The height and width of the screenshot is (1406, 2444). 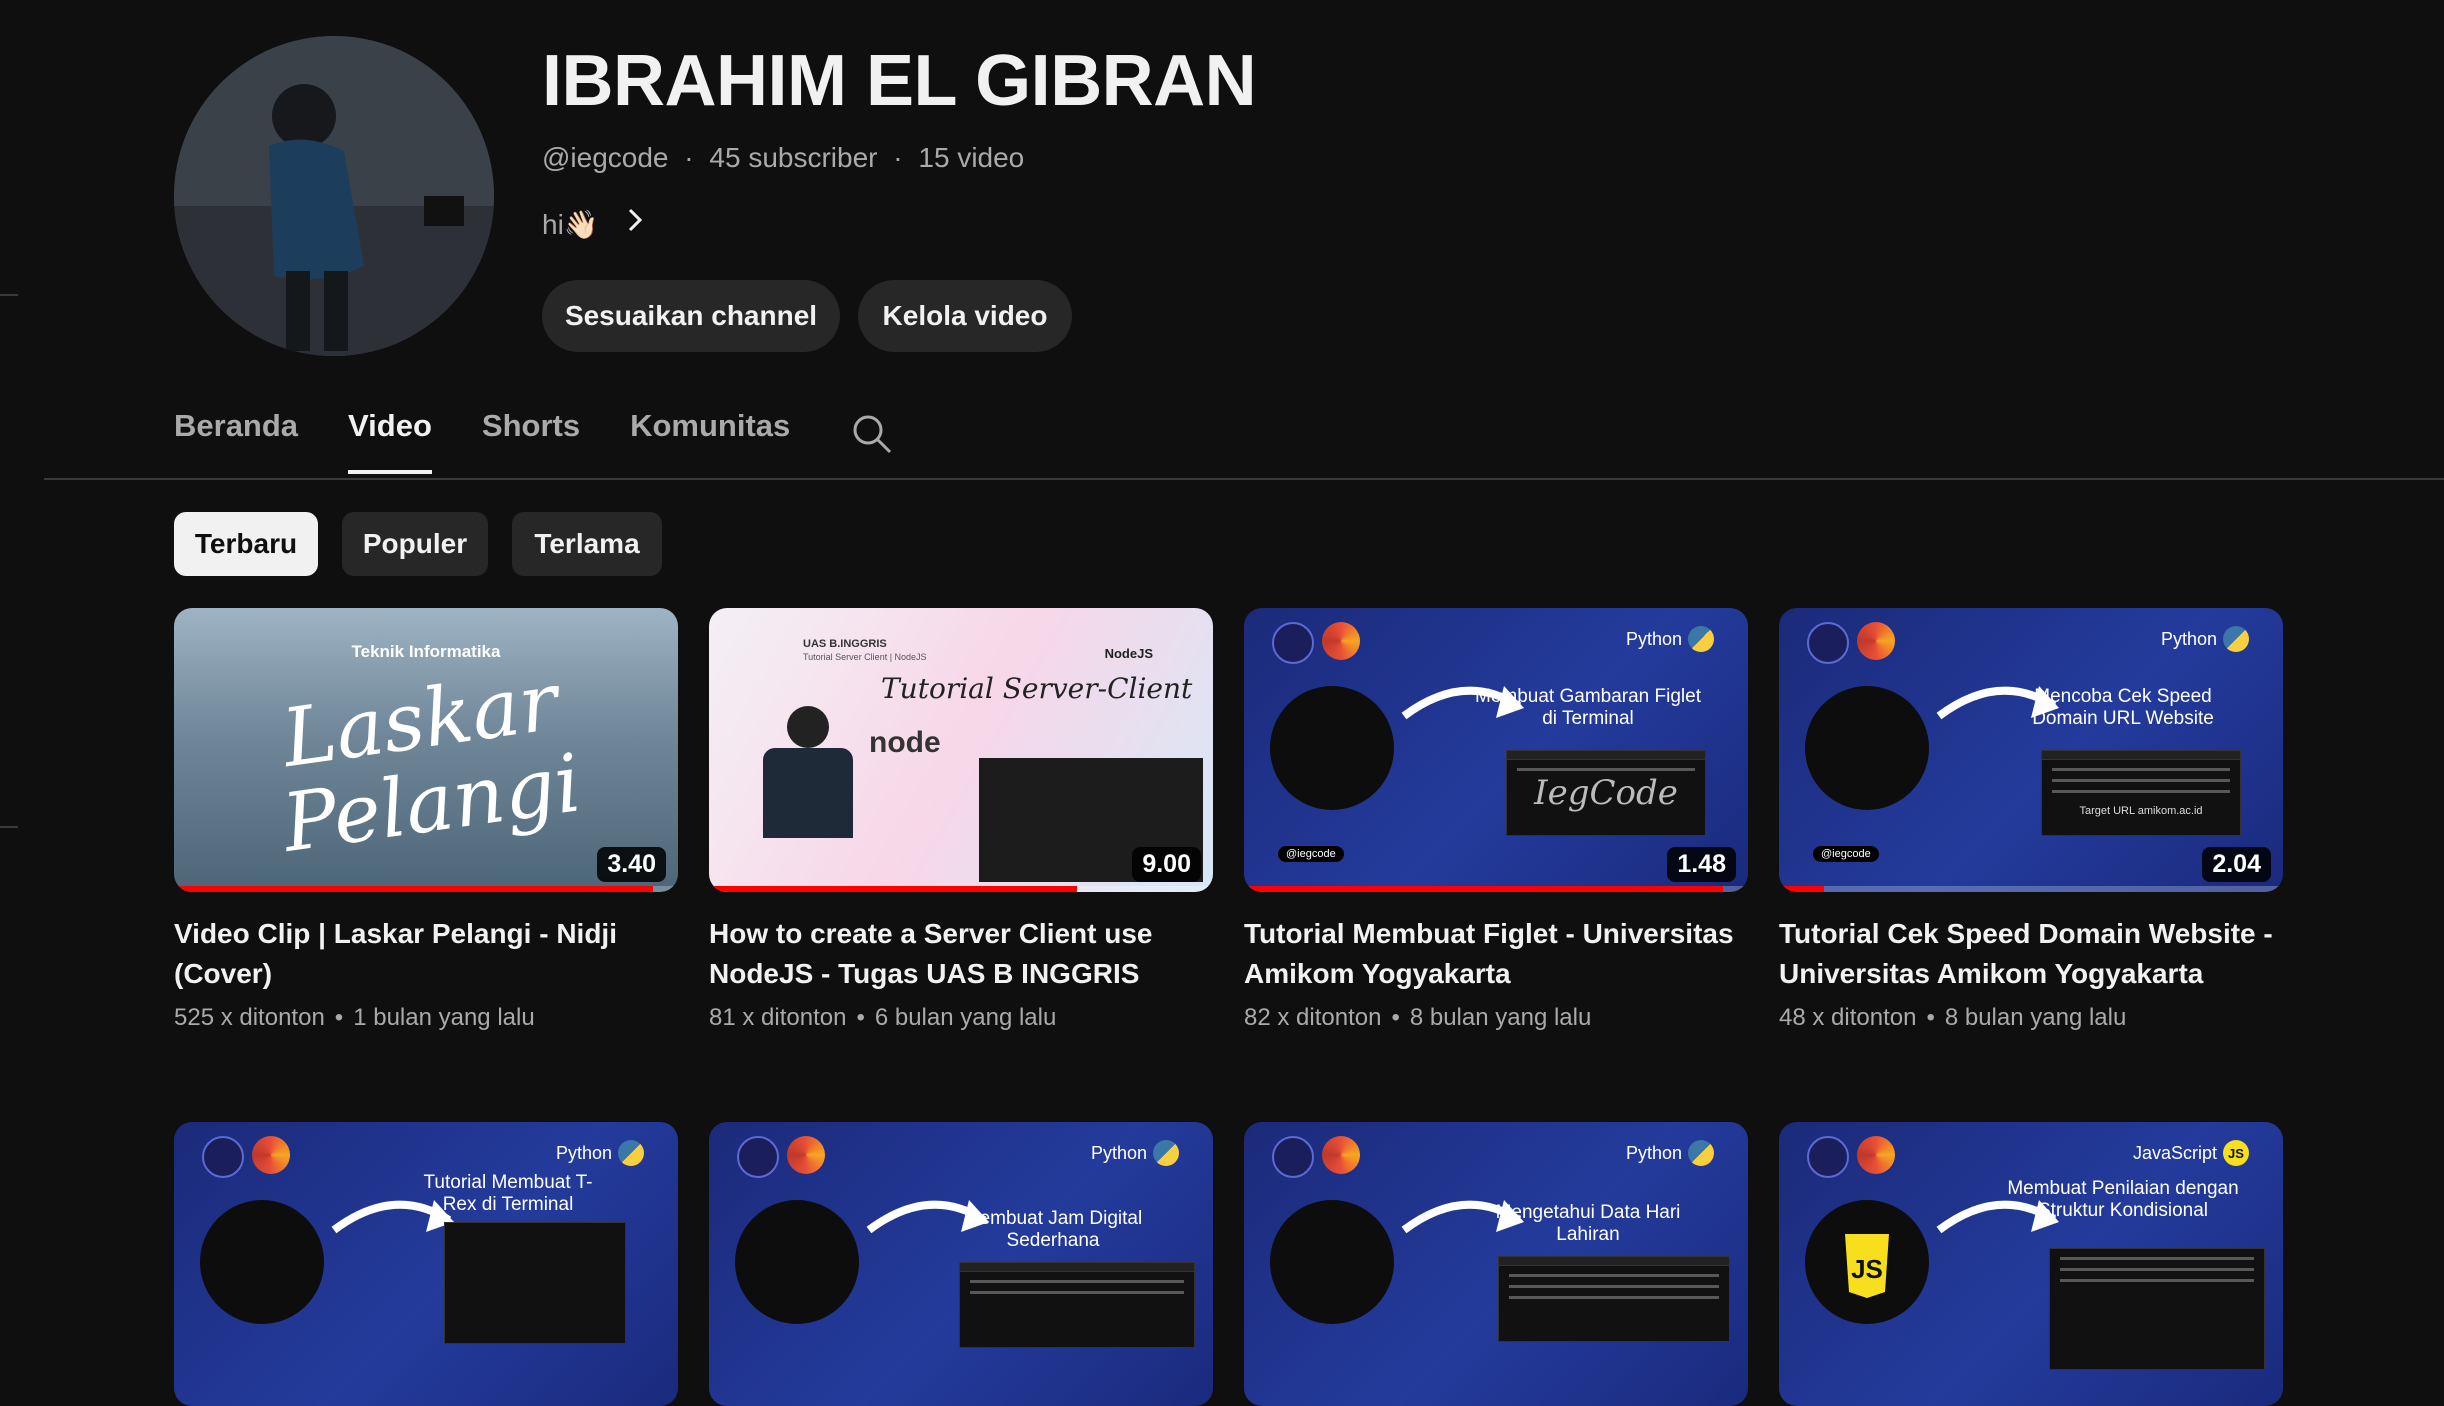 I want to click on course-subtitle: Tutorial Server Client | NodeJS, so click(x=865, y=657).